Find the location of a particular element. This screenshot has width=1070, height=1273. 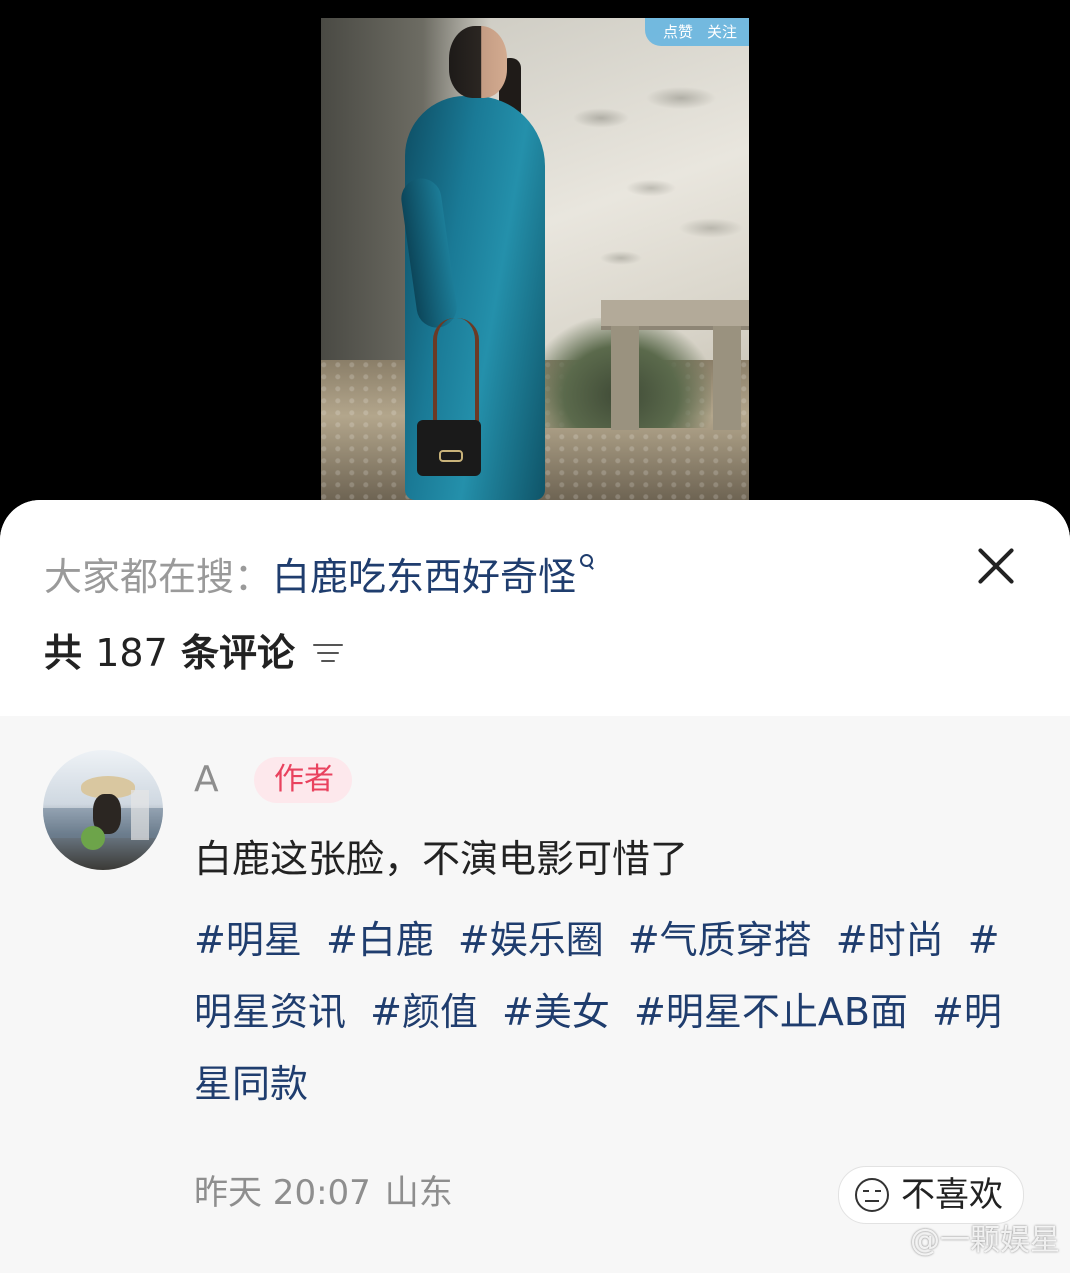

hashtag: #白鹿 is located at coordinates (380, 940).